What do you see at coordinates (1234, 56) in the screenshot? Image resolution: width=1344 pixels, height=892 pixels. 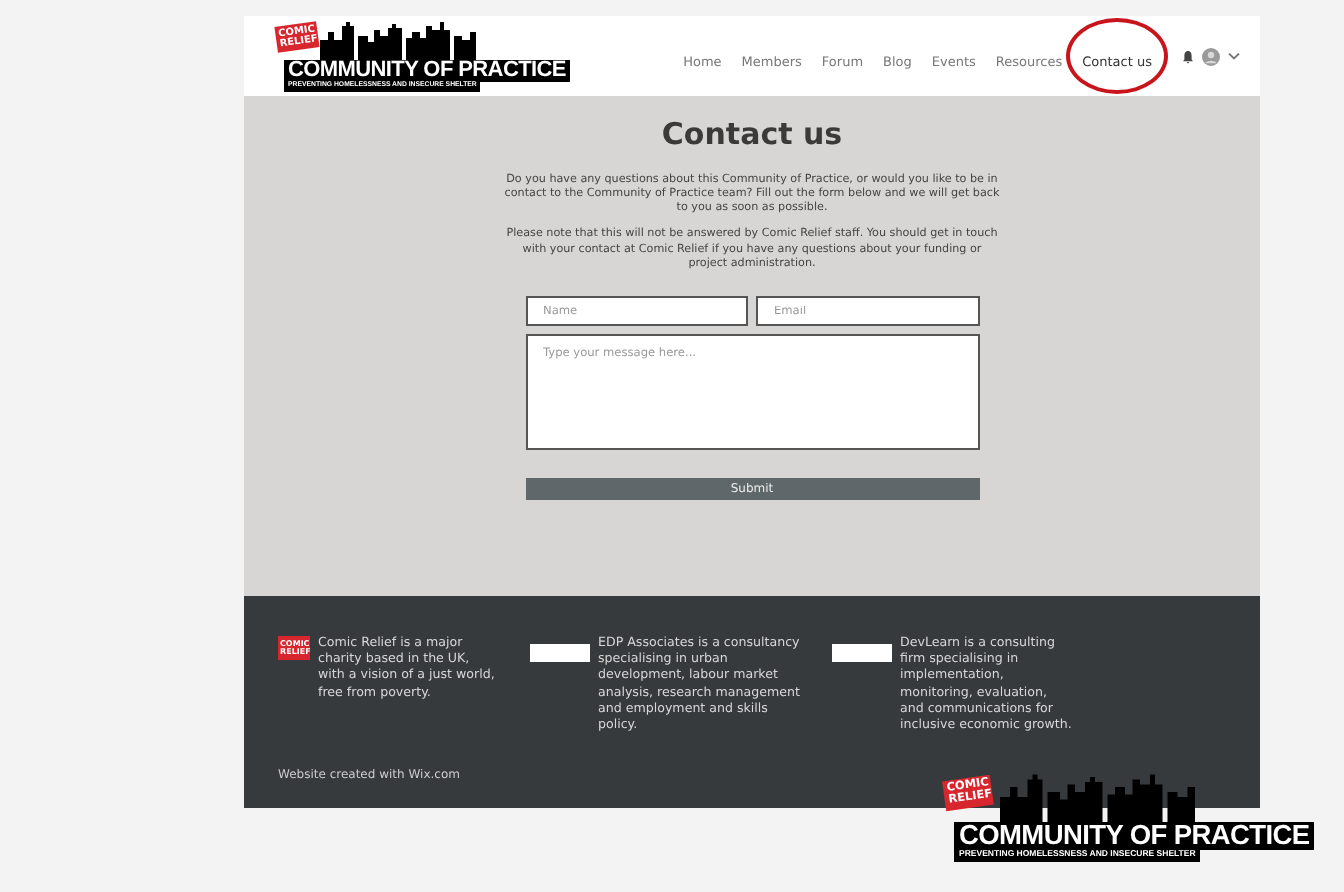 I see `chevron-down-icon` at bounding box center [1234, 56].